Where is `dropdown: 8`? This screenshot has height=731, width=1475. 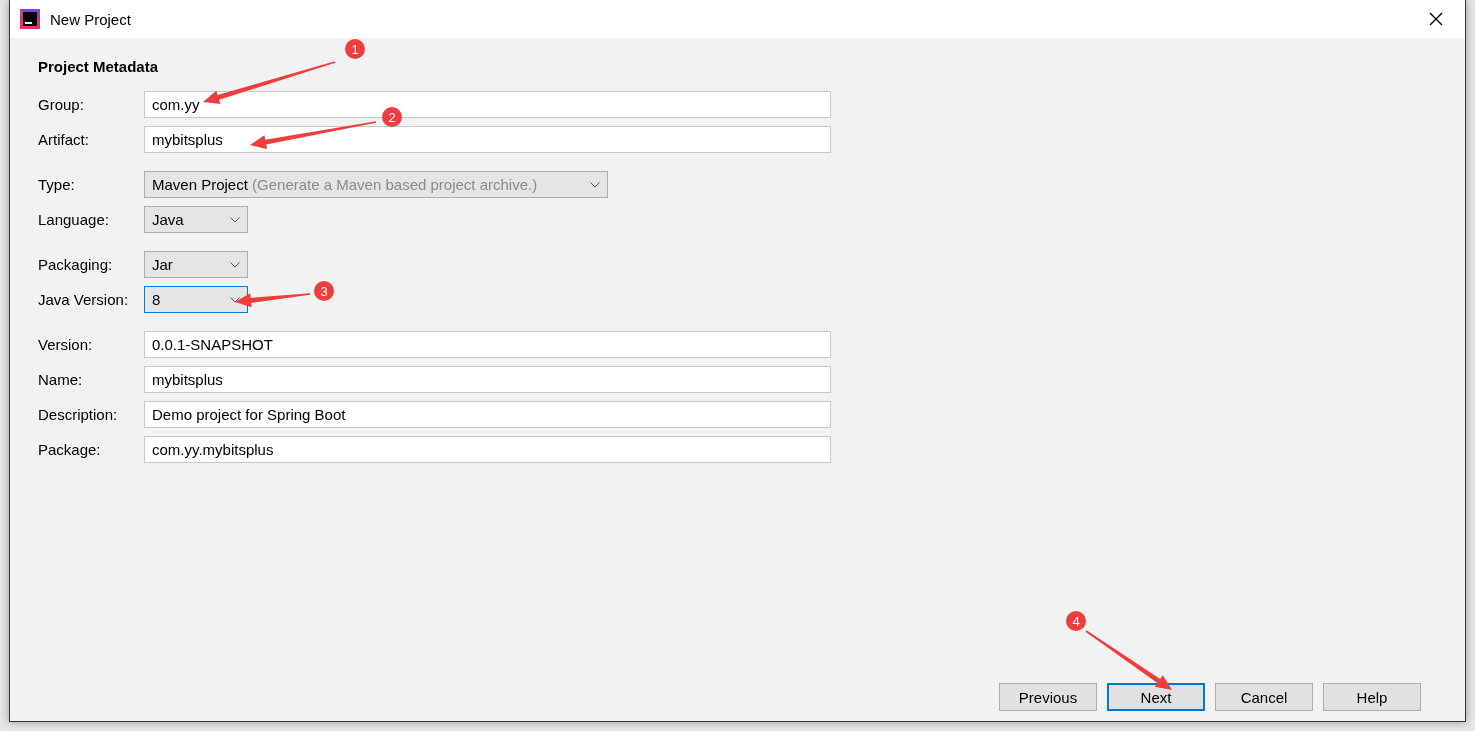
dropdown: 8 is located at coordinates (196, 299).